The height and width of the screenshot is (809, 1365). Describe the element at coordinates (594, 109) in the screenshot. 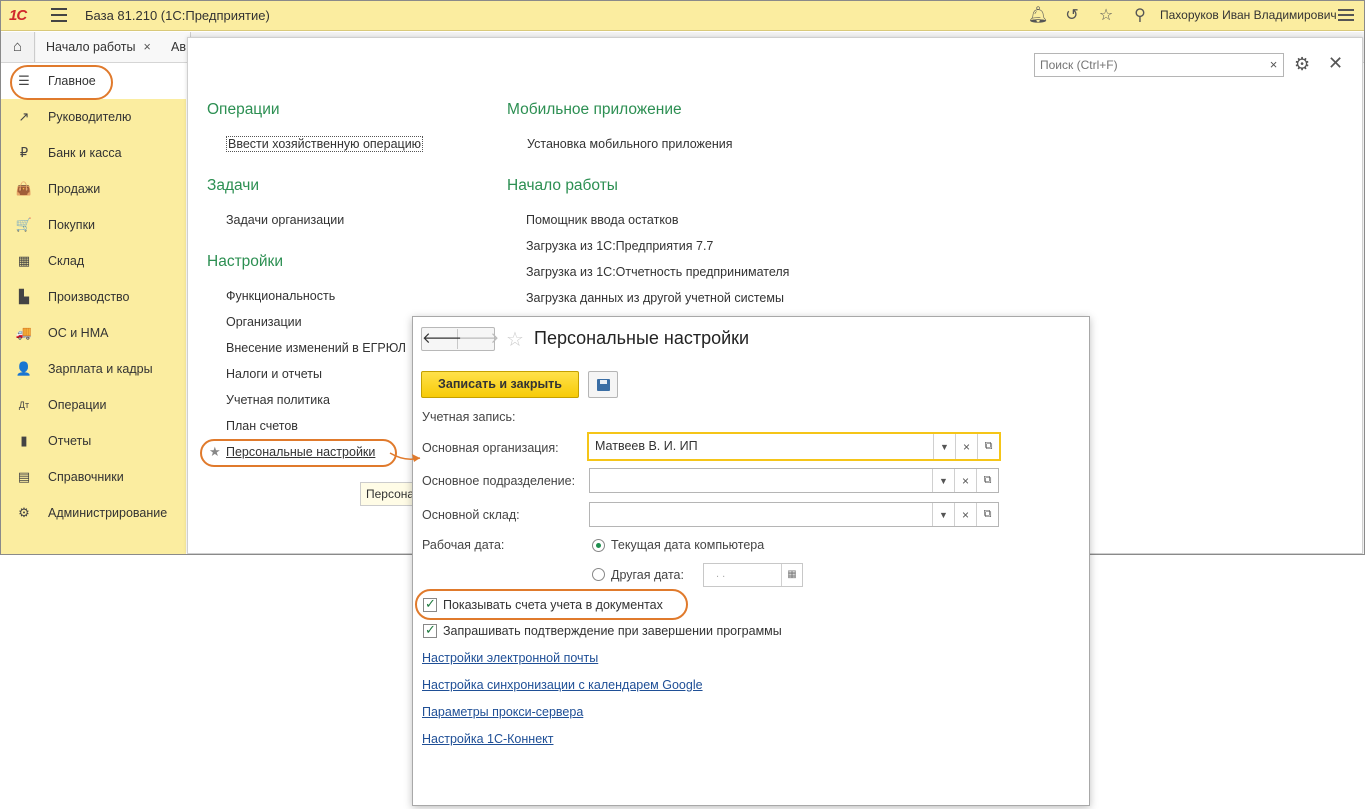

I see `section-title-mobile: Мобильное приложение` at that location.